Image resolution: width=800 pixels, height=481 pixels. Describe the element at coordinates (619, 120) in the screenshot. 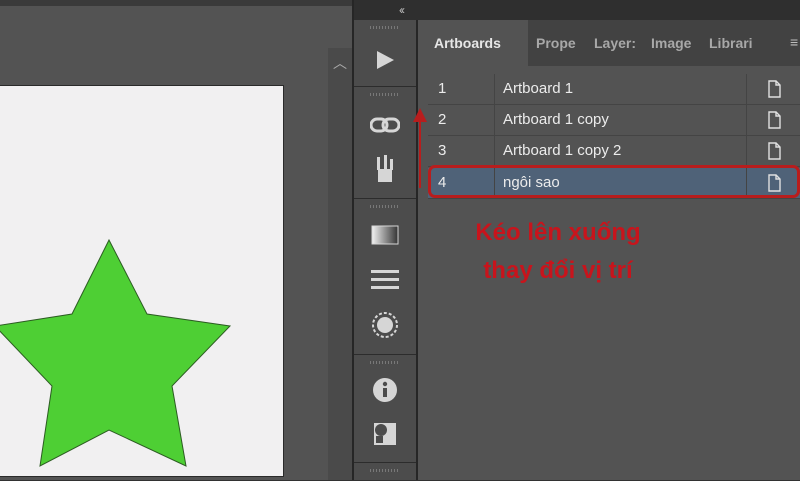

I see `artboard-name: Artboard 1 copy` at that location.